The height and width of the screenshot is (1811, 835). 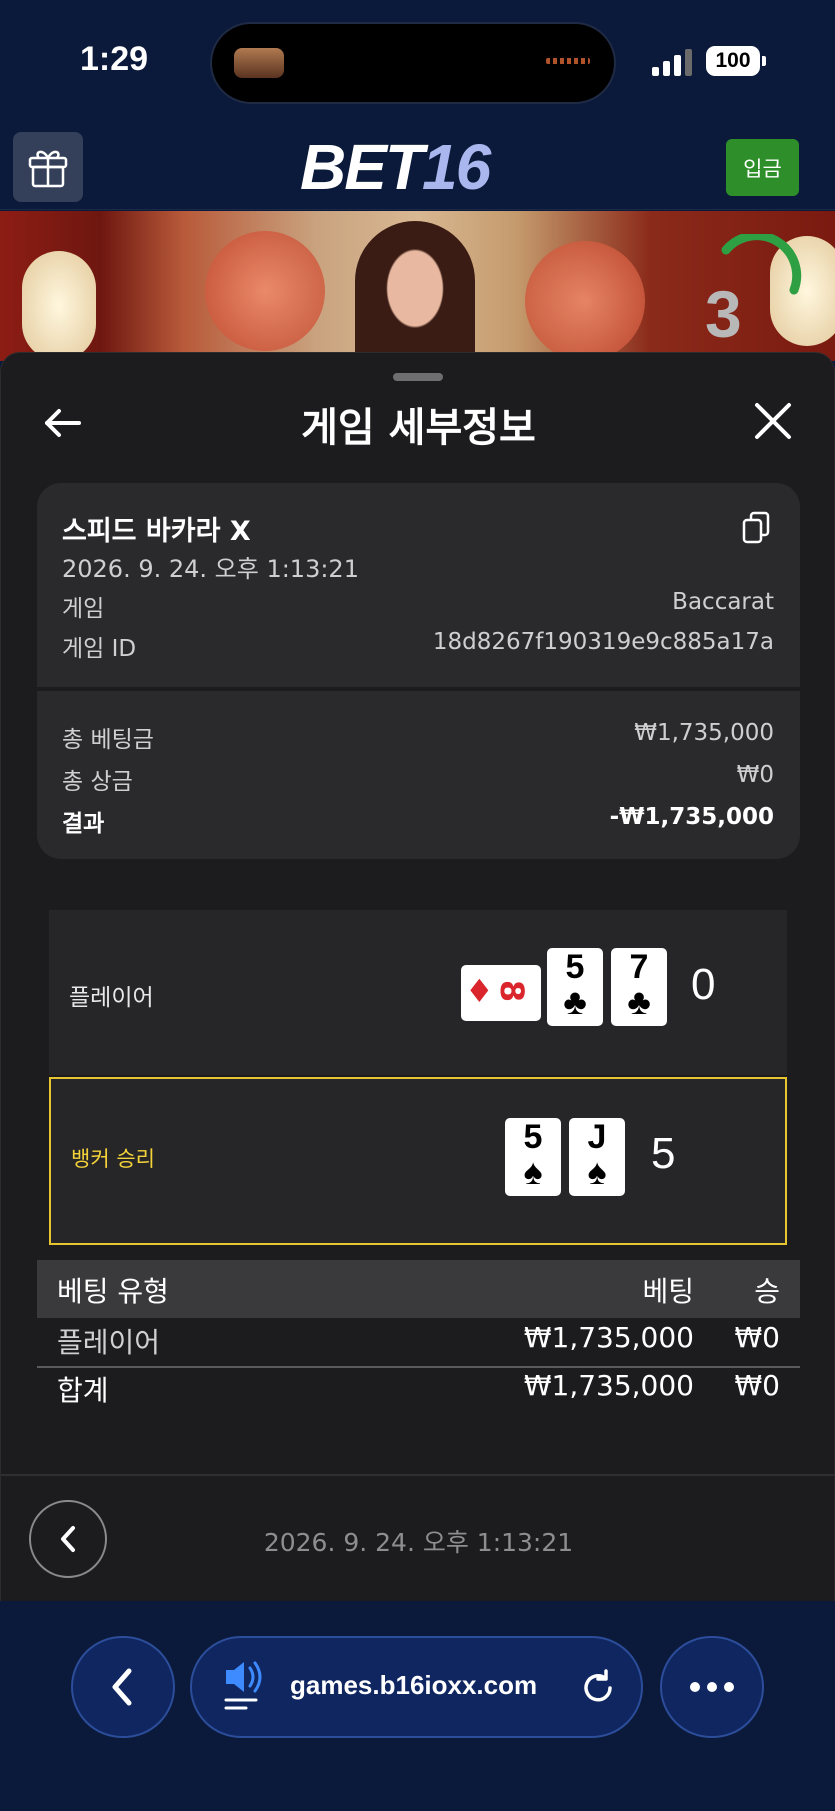 What do you see at coordinates (418, 1289) in the screenshot?
I see `bet-table-header: 베팅 유형 베팅 승` at bounding box center [418, 1289].